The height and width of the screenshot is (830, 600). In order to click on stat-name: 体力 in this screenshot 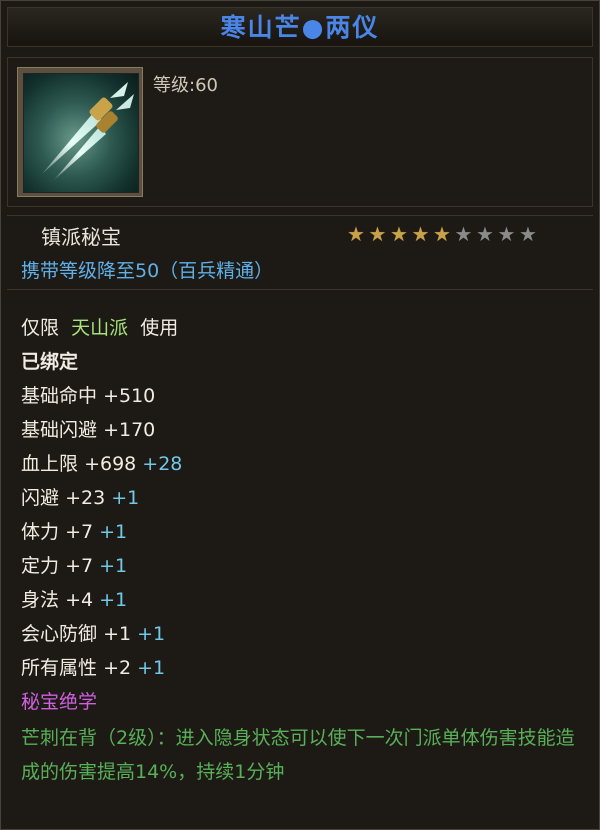, I will do `click(40, 532)`.